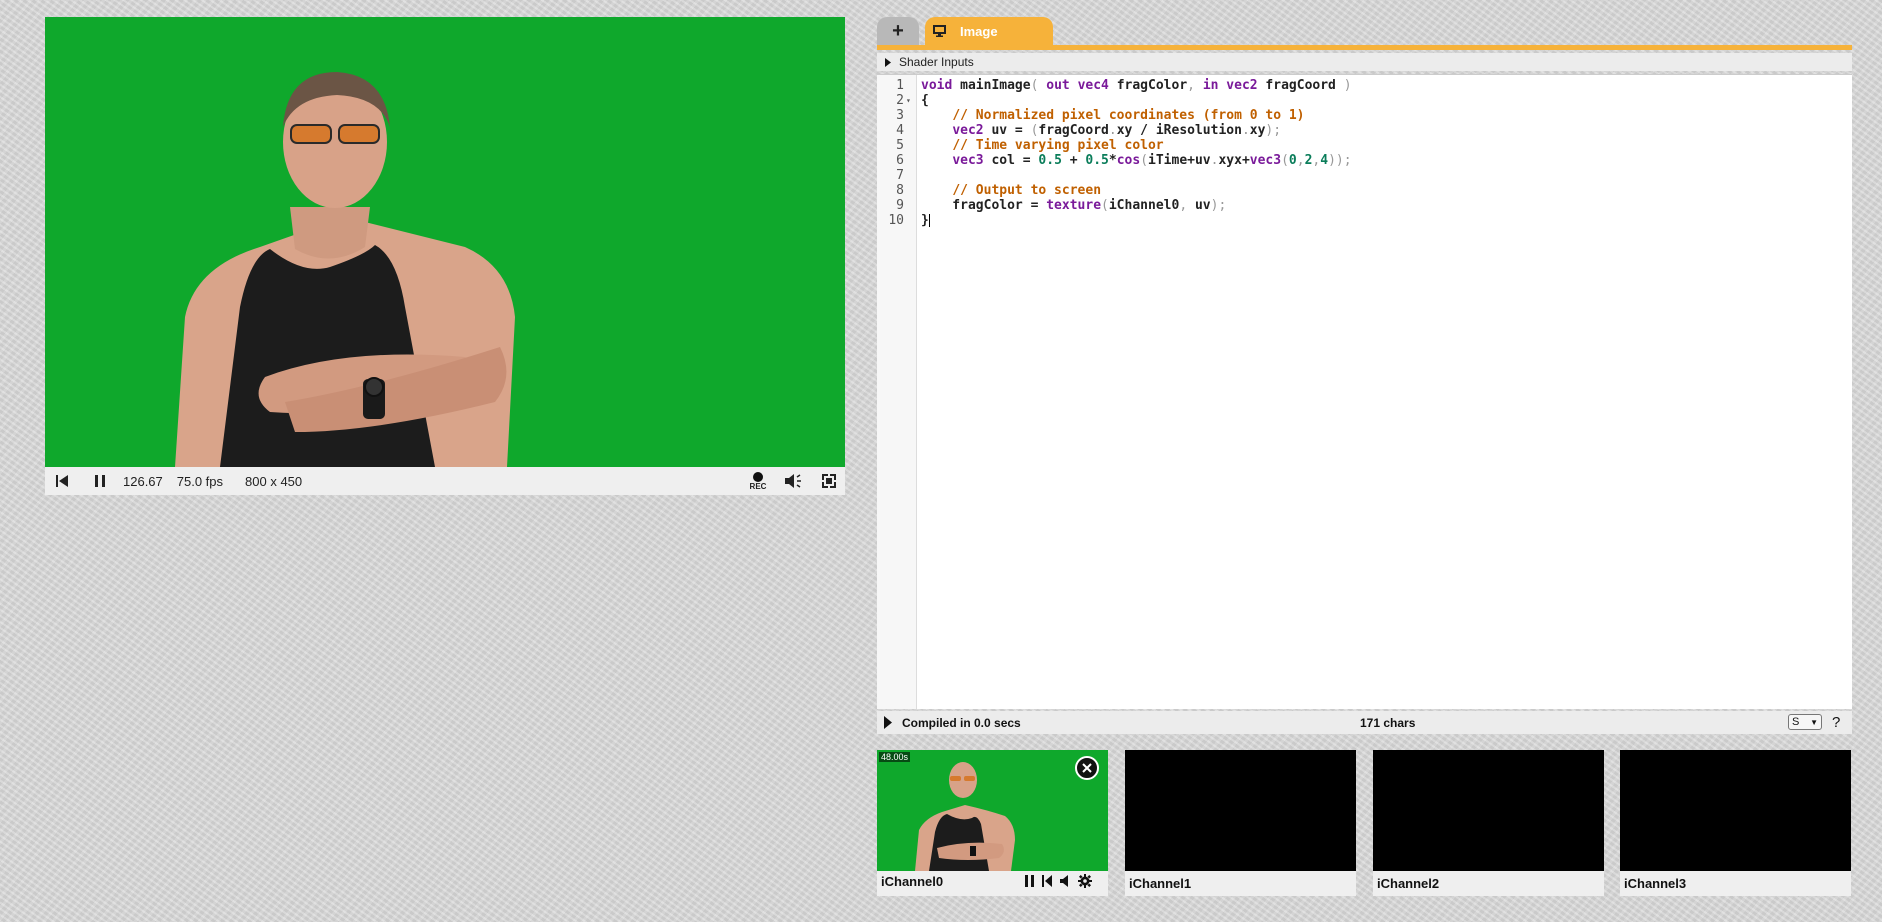  What do you see at coordinates (929, 220) in the screenshot?
I see `text-cursor` at bounding box center [929, 220].